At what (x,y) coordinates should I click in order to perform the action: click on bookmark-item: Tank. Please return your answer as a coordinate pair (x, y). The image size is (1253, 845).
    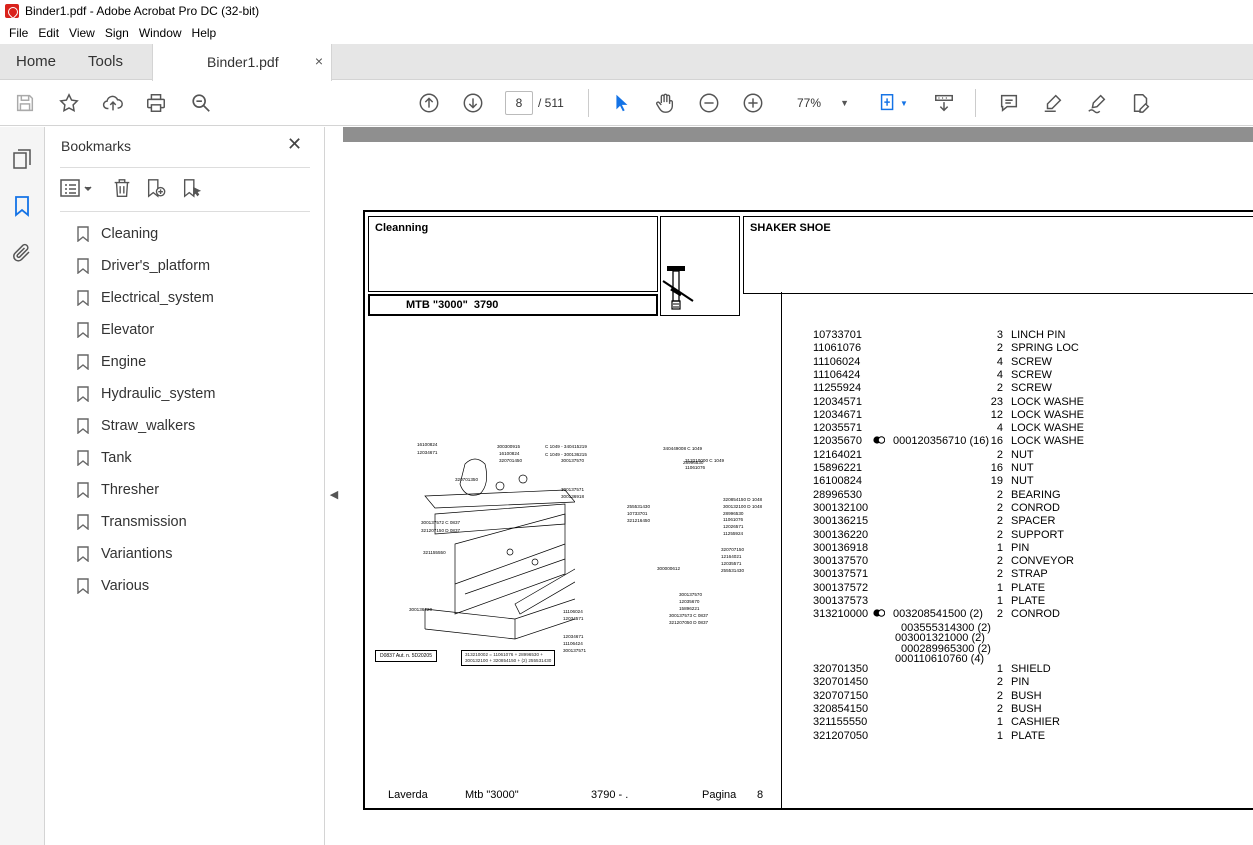
    Looking at the image, I should click on (104, 458).